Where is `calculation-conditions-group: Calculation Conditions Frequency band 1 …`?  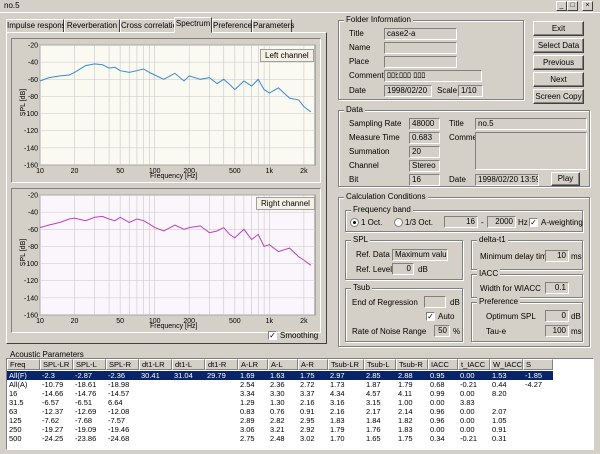 calculation-conditions-group: Calculation Conditions Frequency band 1 … is located at coordinates (464, 269).